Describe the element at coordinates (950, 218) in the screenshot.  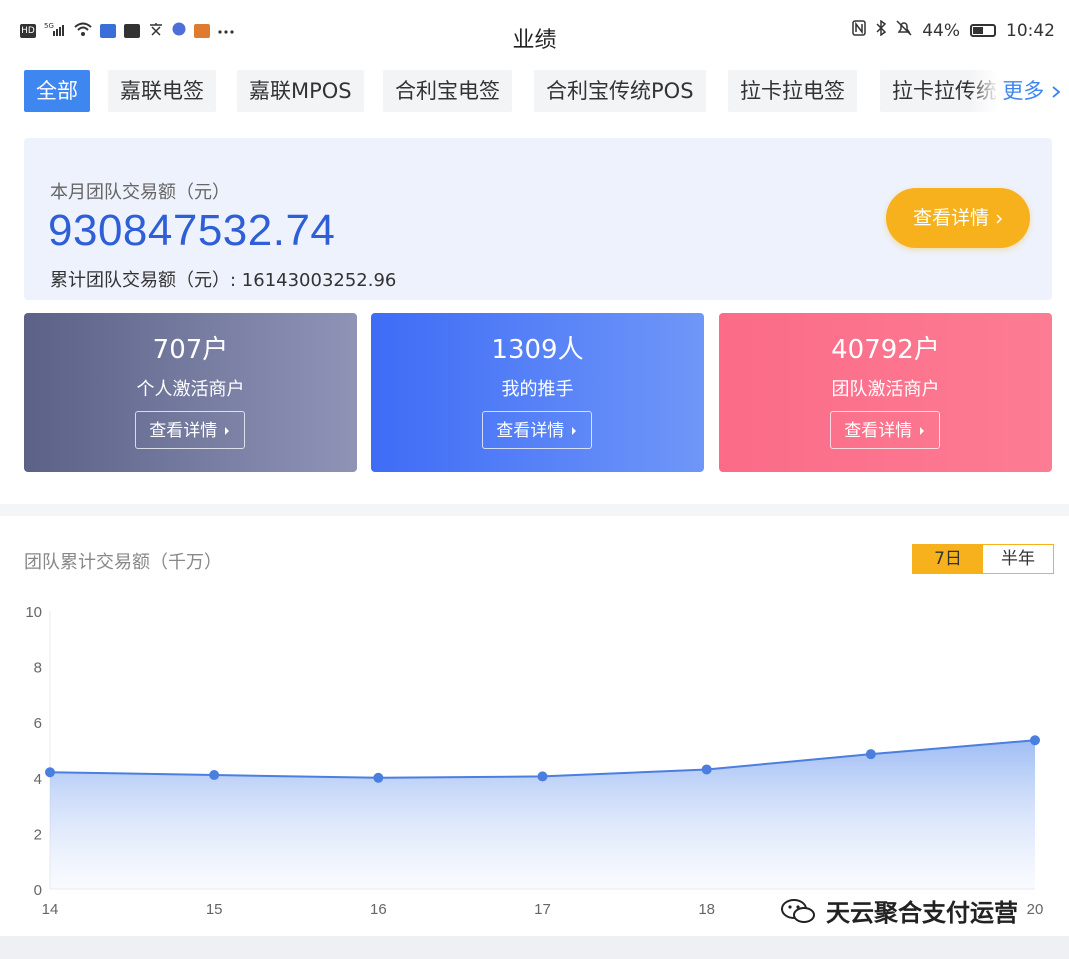
I see `summary-detail-label: 查看详情` at that location.